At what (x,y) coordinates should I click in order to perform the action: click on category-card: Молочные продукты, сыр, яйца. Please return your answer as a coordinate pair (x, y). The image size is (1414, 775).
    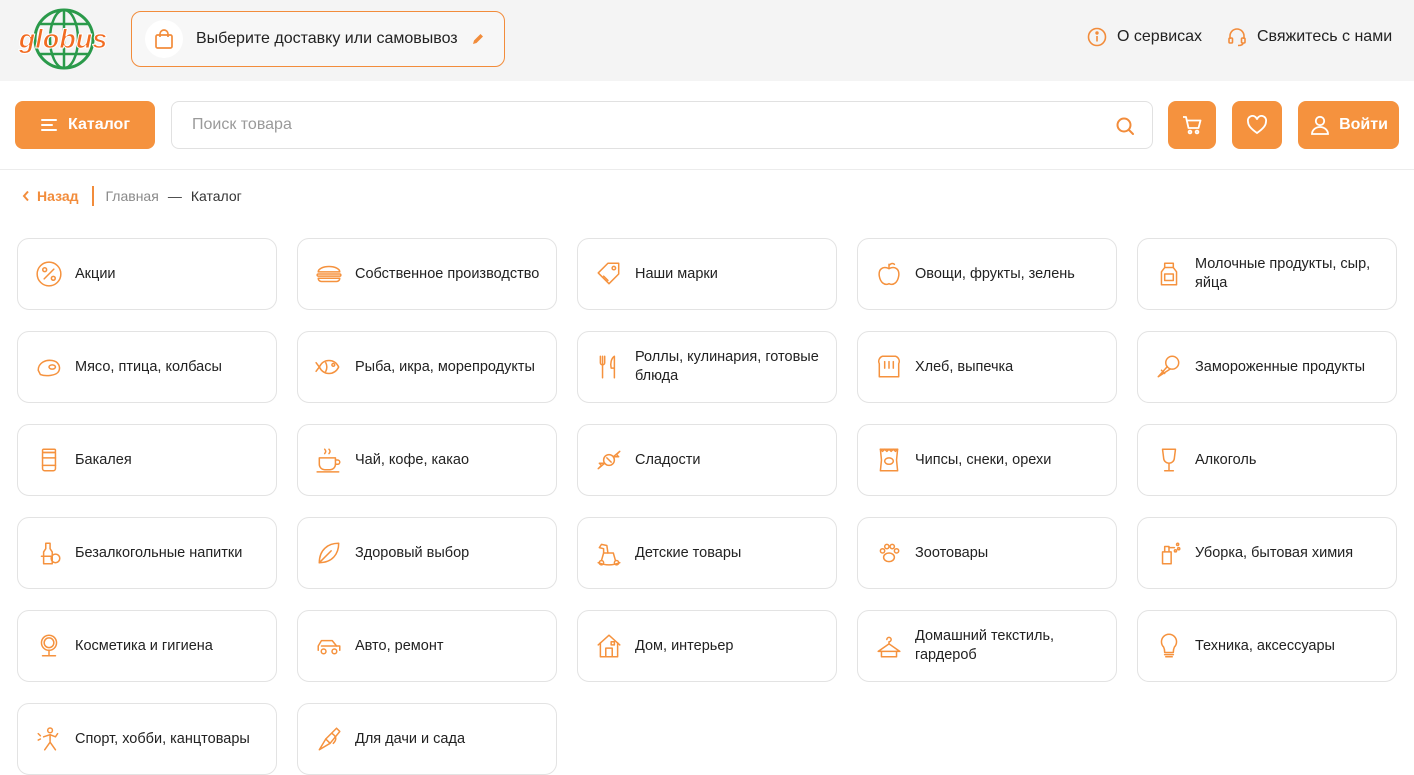
    Looking at the image, I should click on (1267, 274).